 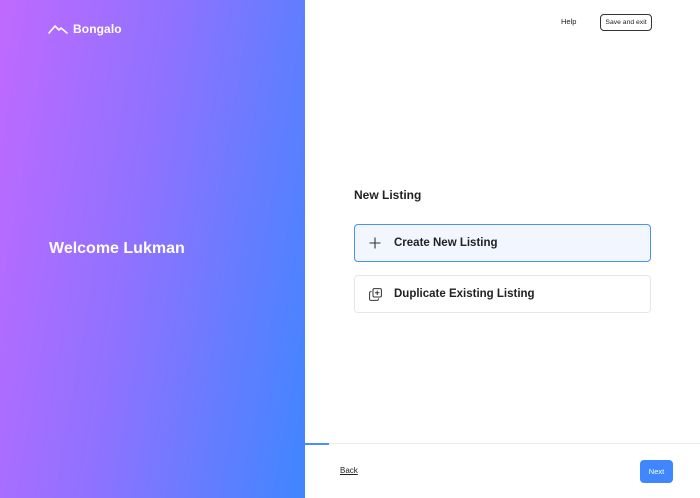 What do you see at coordinates (502, 443) in the screenshot?
I see `footer-divider` at bounding box center [502, 443].